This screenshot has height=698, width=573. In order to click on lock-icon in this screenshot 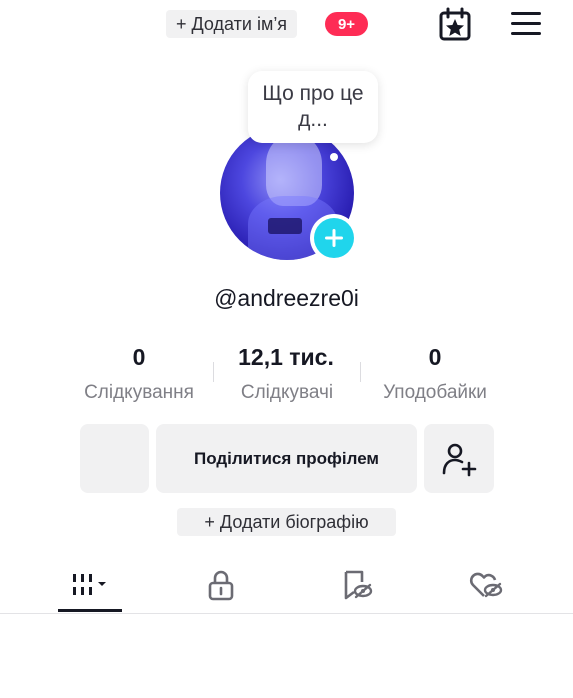, I will do `click(221, 585)`.